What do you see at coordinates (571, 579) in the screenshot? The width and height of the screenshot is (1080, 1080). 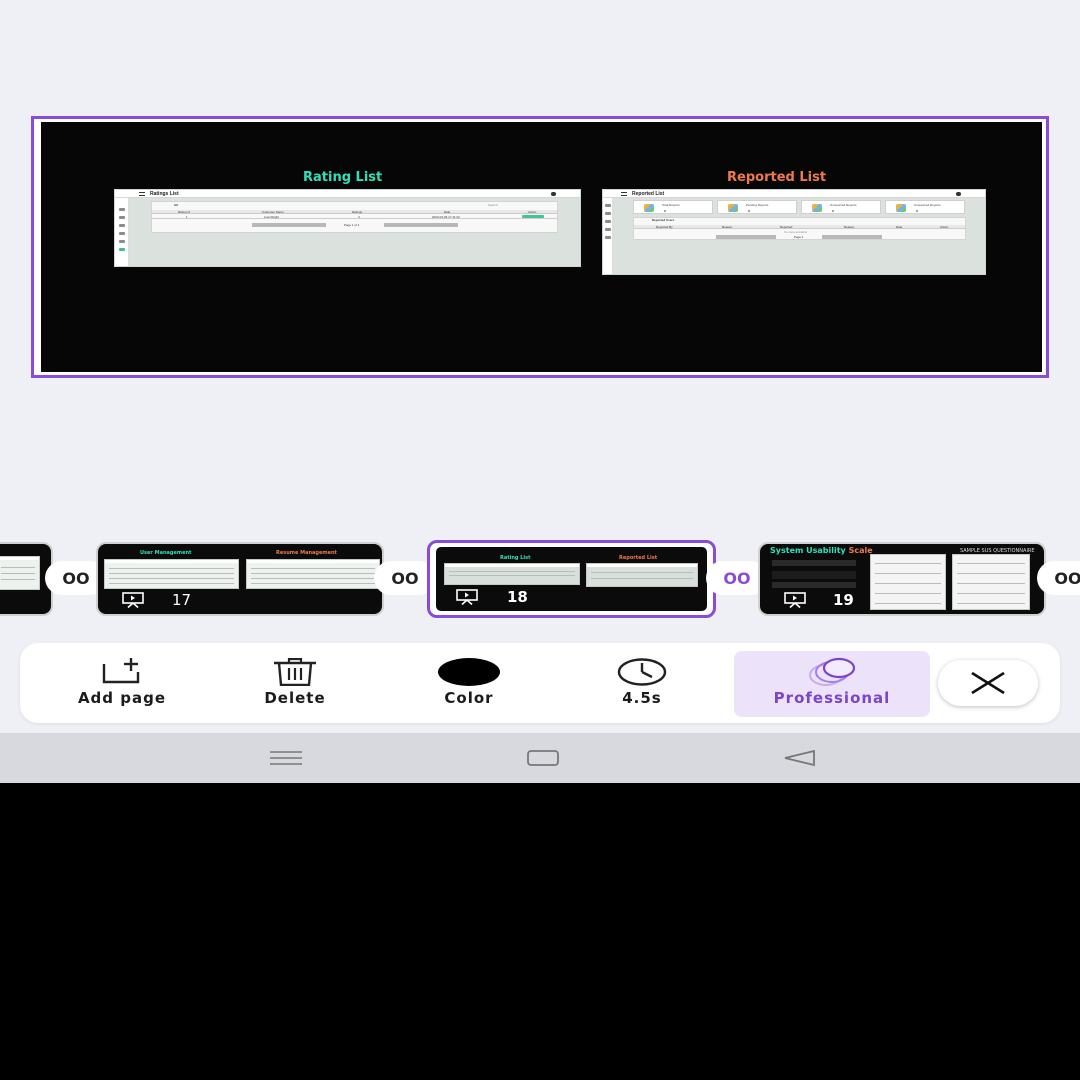 I see `slide-thumbnail-18: Rating List Reported List 18` at bounding box center [571, 579].